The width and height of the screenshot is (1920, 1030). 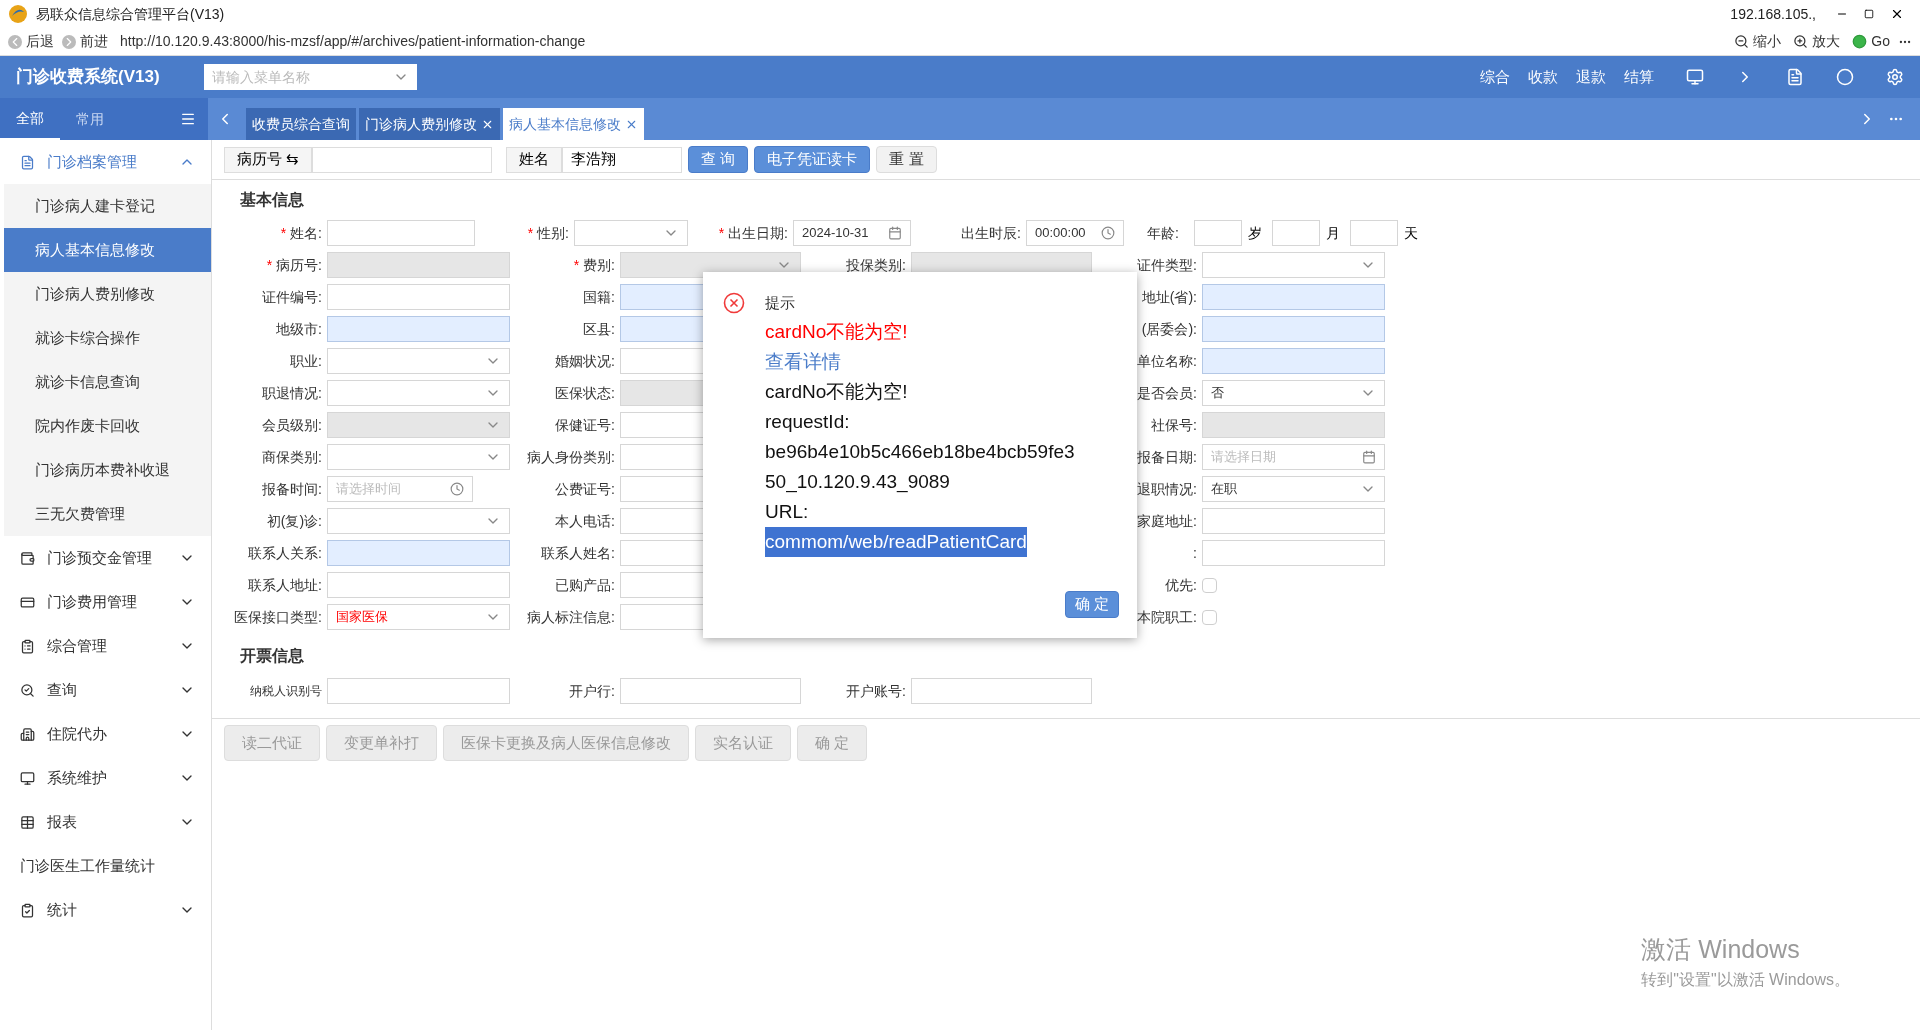 I want to click on detail-line: 50_10.120.9.43_9089, so click(x=857, y=482).